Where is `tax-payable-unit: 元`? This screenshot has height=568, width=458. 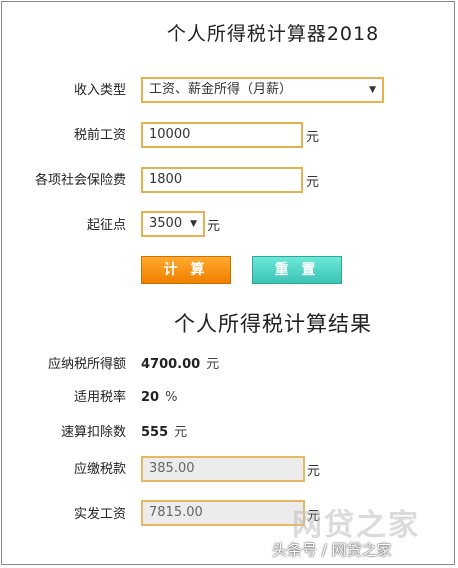
tax-payable-unit: 元 is located at coordinates (314, 471).